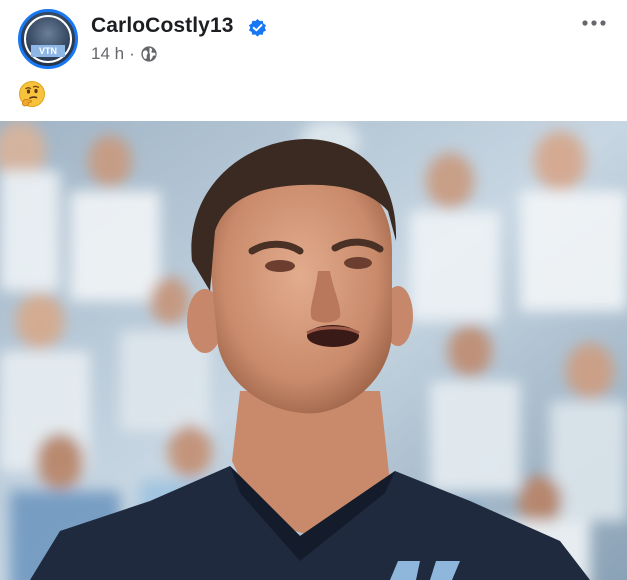 The width and height of the screenshot is (627, 580). What do you see at coordinates (594, 23) in the screenshot?
I see `more-options-icon` at bounding box center [594, 23].